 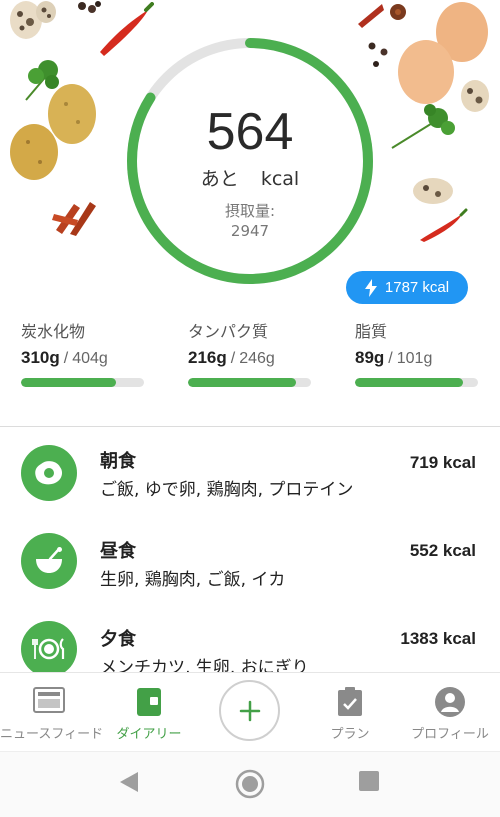 I want to click on system-navigation-bar, so click(x=250, y=784).